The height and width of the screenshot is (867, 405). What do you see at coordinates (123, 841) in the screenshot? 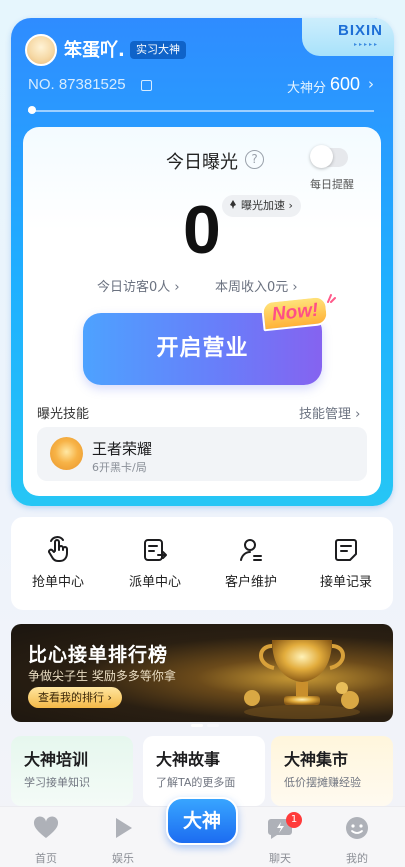
I see `tab-entertainment: 娱乐` at bounding box center [123, 841].